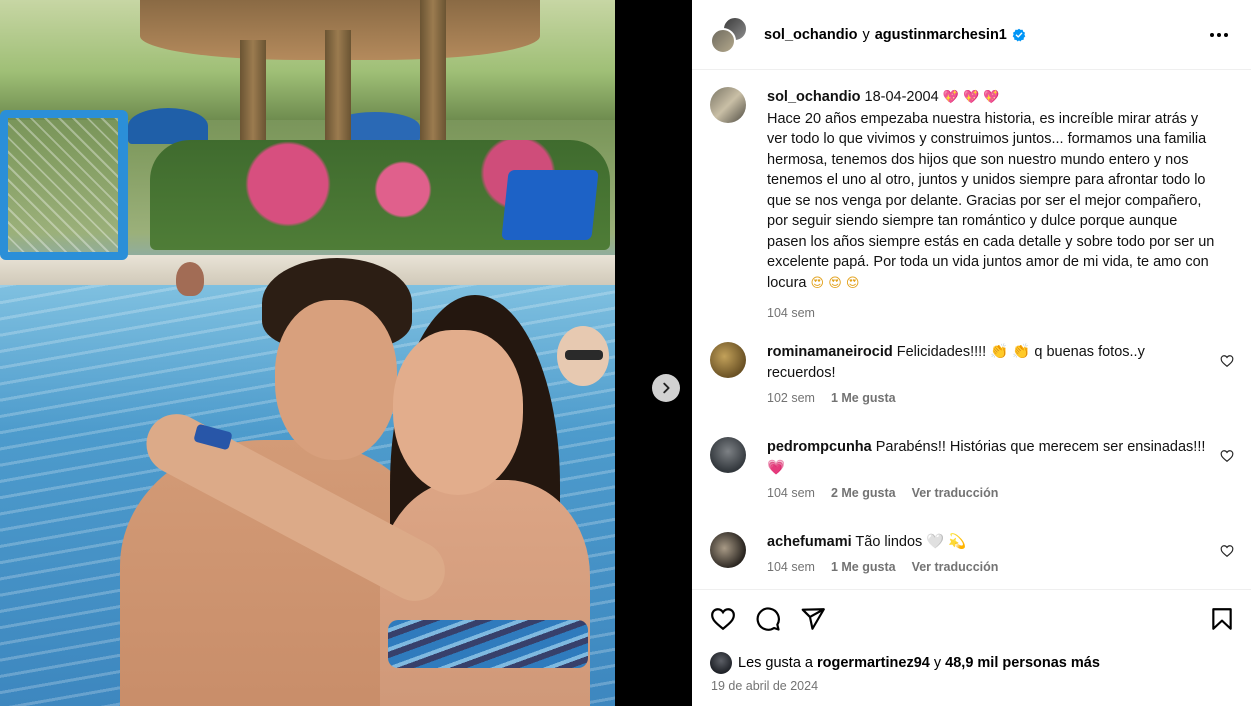 The image size is (1251, 706). I want to click on heart-emoji: 💖 💖 💖, so click(971, 97).